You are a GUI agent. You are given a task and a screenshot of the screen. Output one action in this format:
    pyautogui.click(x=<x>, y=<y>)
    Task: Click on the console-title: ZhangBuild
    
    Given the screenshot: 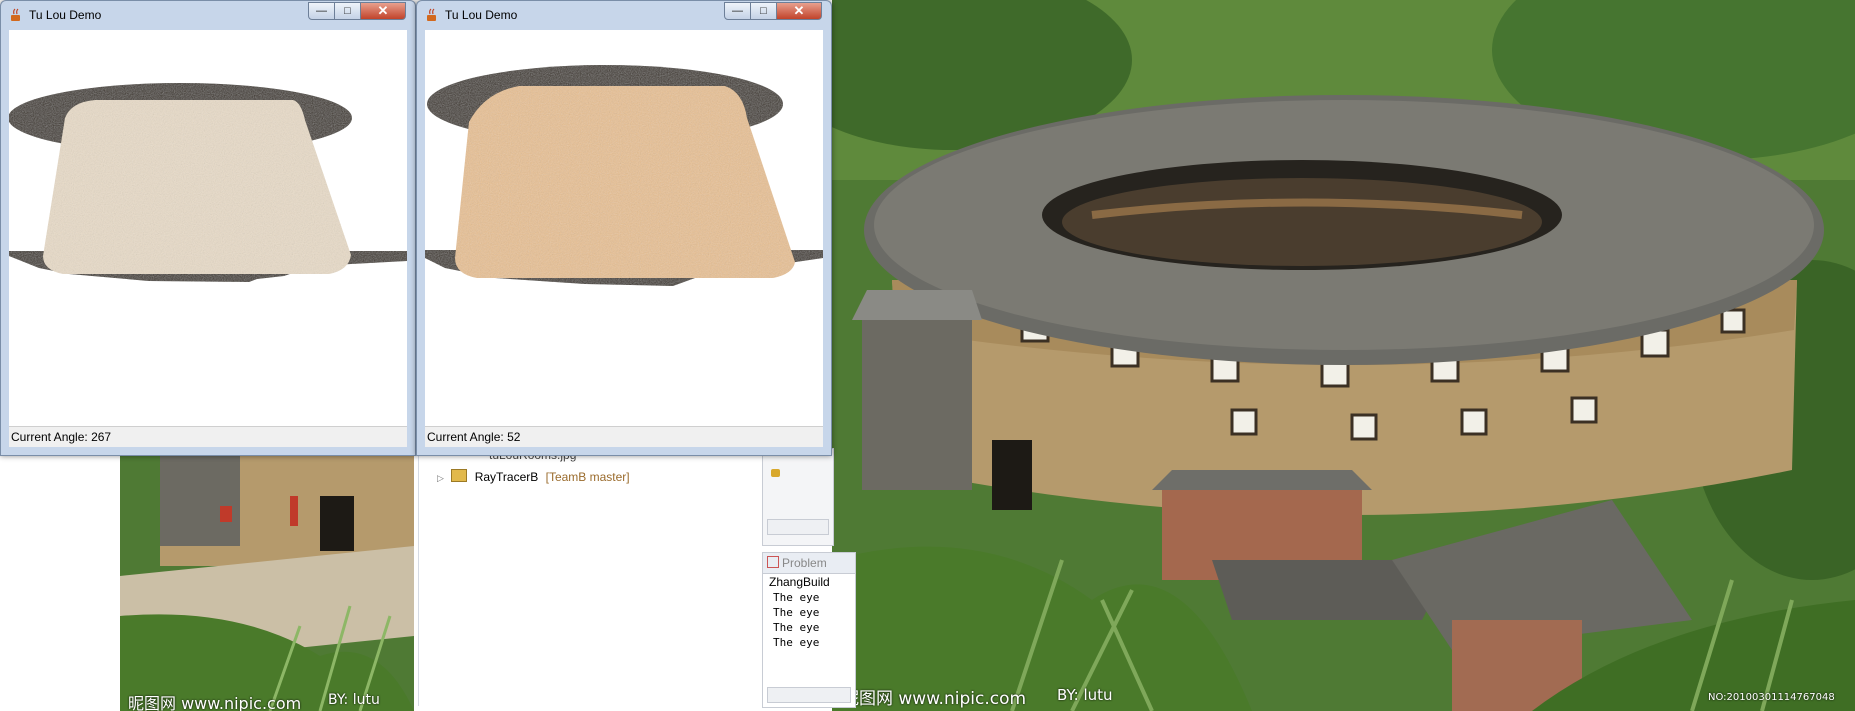 What is the action you would take?
    pyautogui.click(x=799, y=582)
    